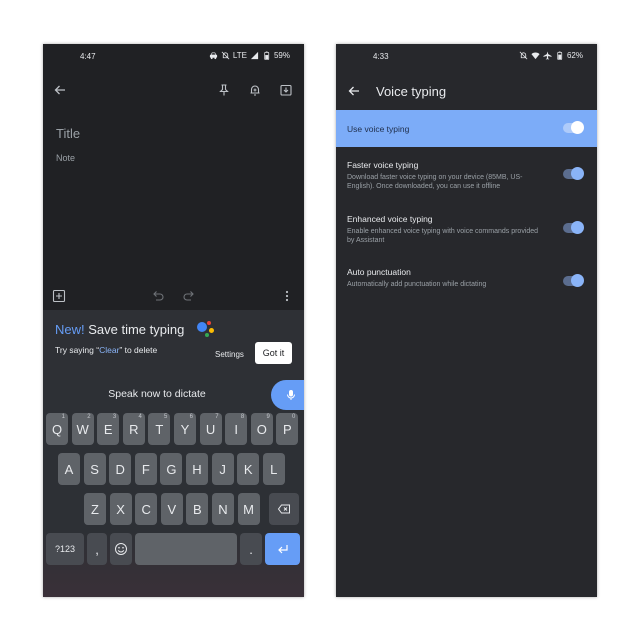 The height and width of the screenshot is (640, 640). I want to click on key-hint: 0, so click(294, 417).